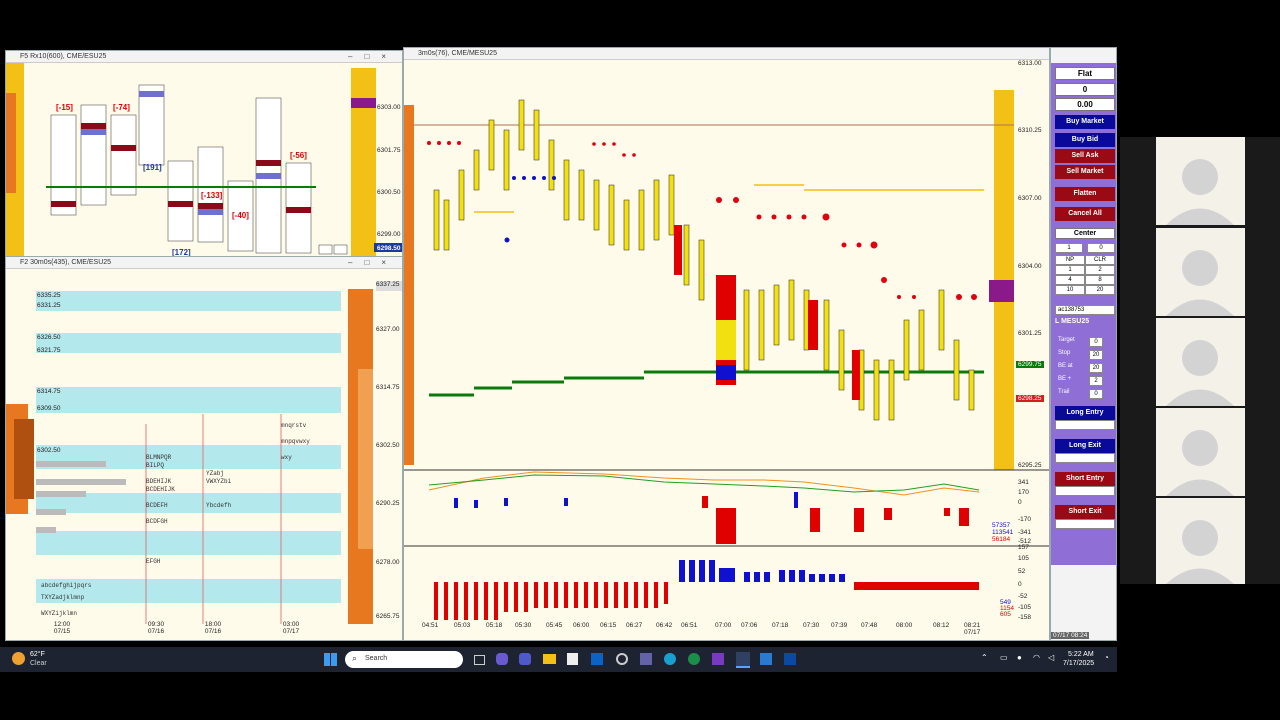 The width and height of the screenshot is (1280, 720). What do you see at coordinates (213, 628) in the screenshot?
I see `tpo-xlabel-2: 18:00 07/16` at bounding box center [213, 628].